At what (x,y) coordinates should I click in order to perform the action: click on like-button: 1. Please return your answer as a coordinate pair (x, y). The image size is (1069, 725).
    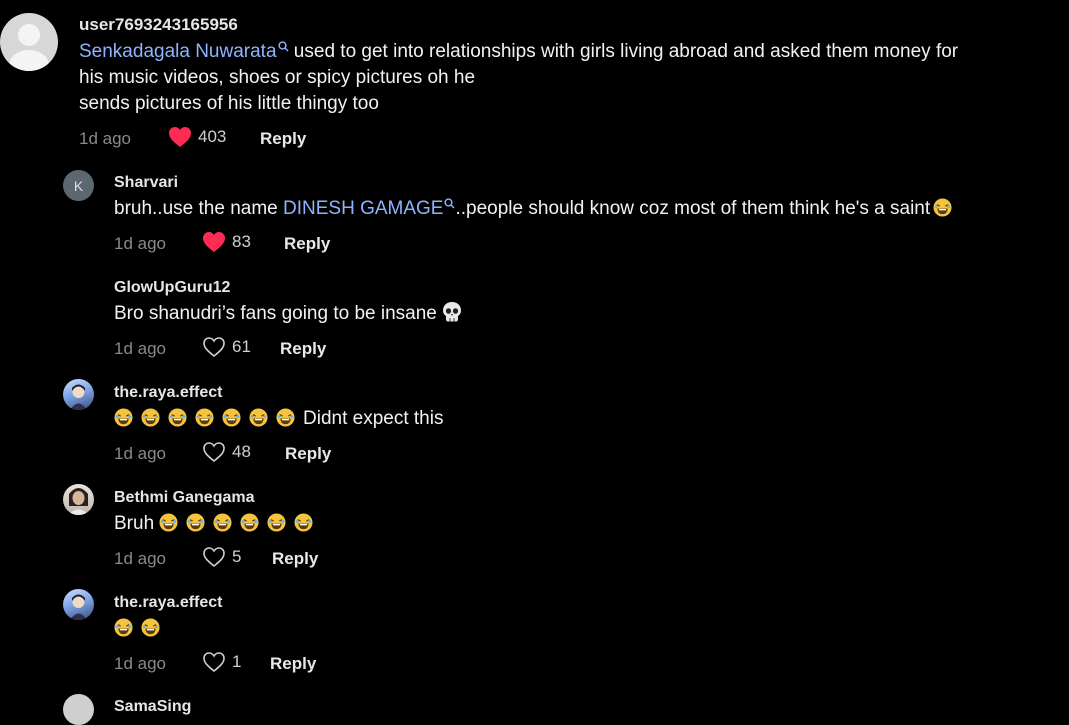
    Looking at the image, I should click on (221, 662).